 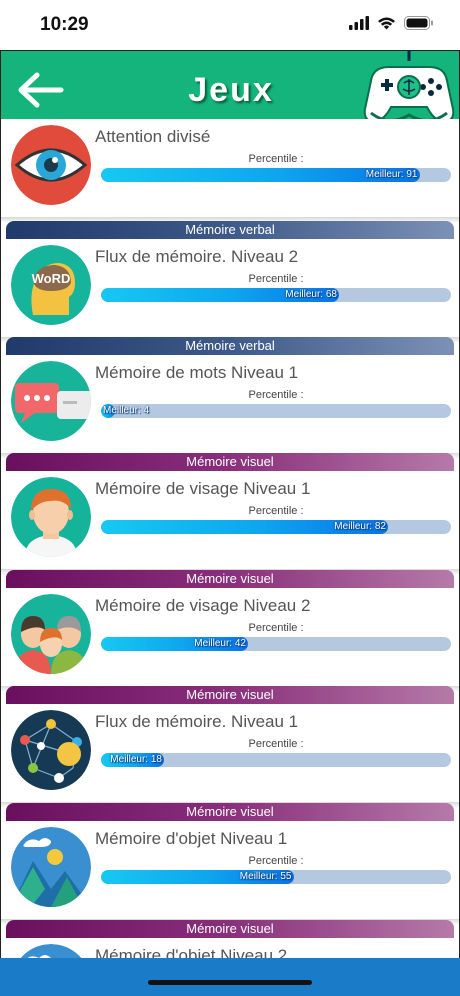 What do you see at coordinates (191, 838) in the screenshot?
I see `game-name: Mémoire d'objet Niveau 1` at bounding box center [191, 838].